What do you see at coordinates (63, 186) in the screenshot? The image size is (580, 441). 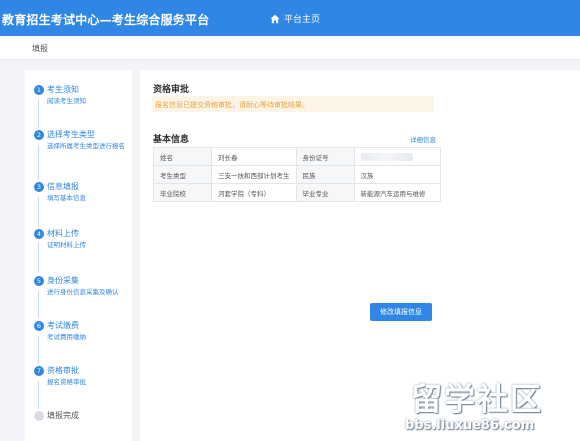 I see `step-label: 信息填报` at bounding box center [63, 186].